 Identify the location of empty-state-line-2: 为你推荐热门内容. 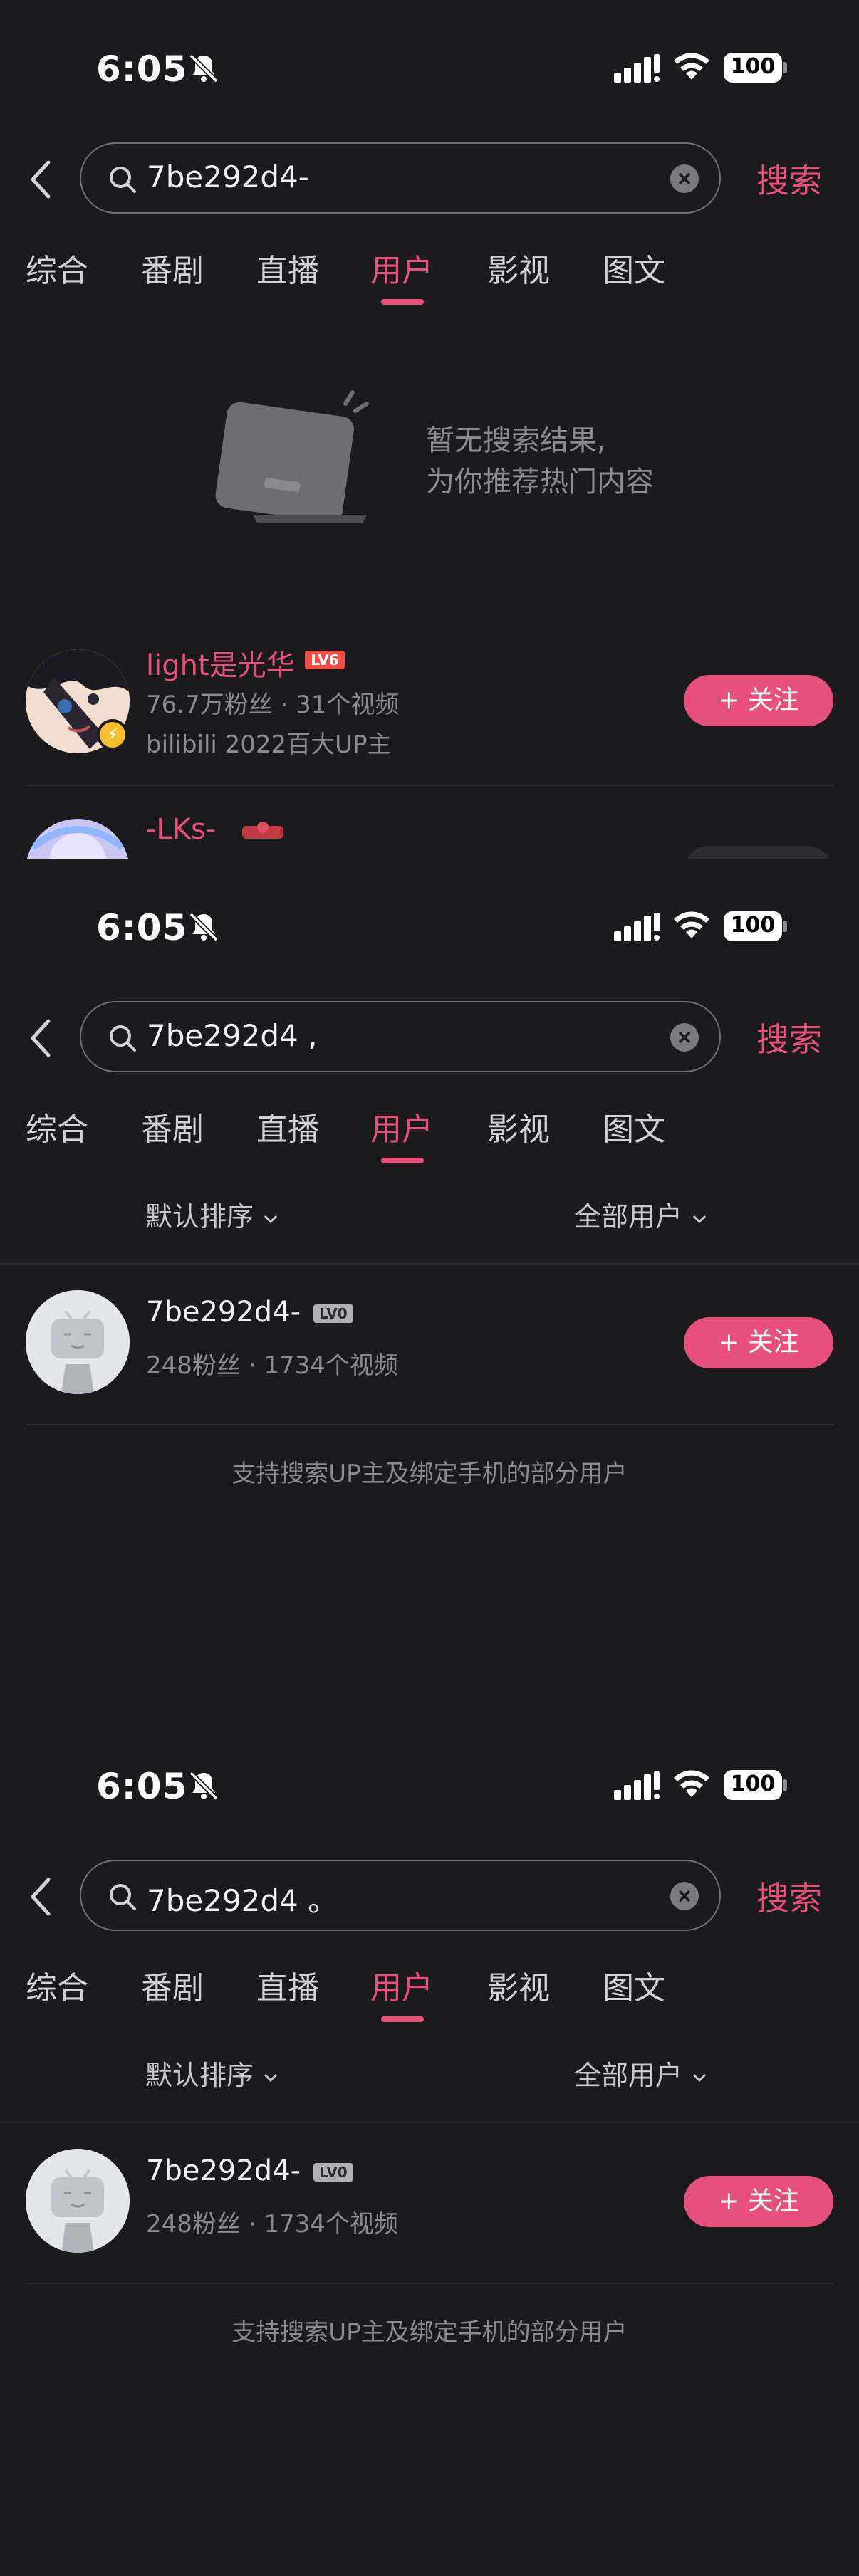
(540, 482).